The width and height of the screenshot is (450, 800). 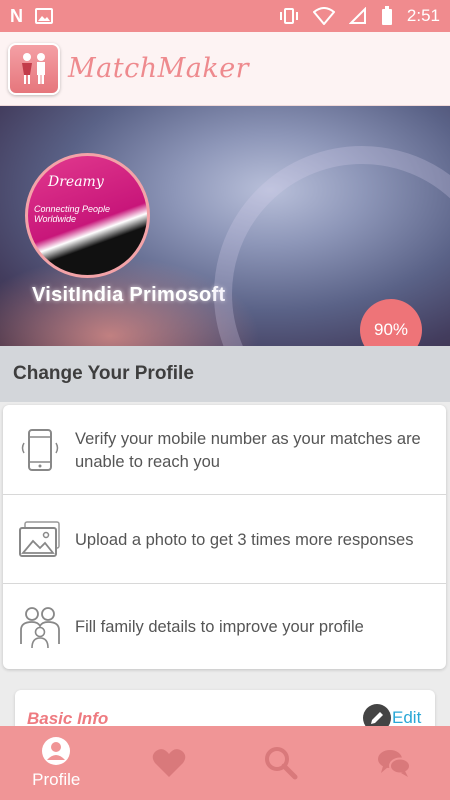 I want to click on vibrate-icon, so click(x=288, y=16).